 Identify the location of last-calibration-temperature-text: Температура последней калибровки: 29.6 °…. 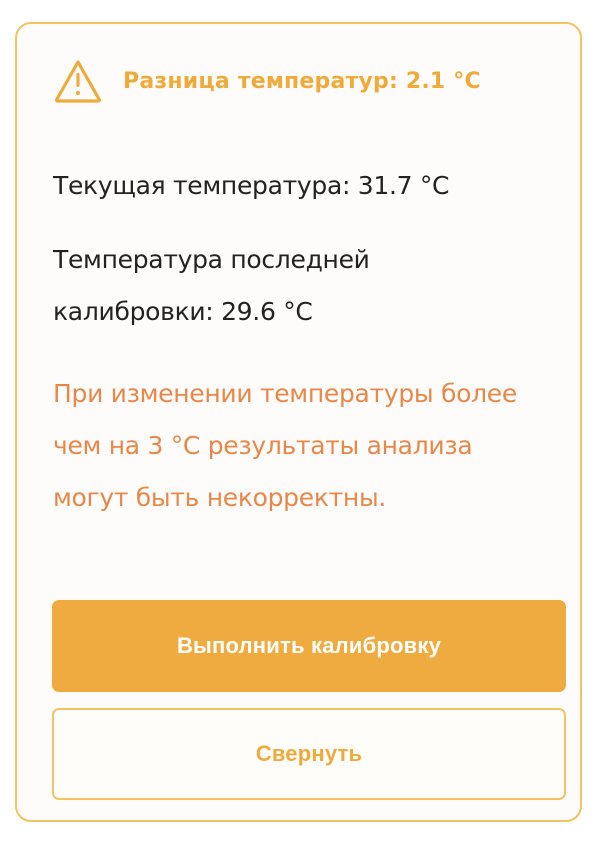
(211, 285).